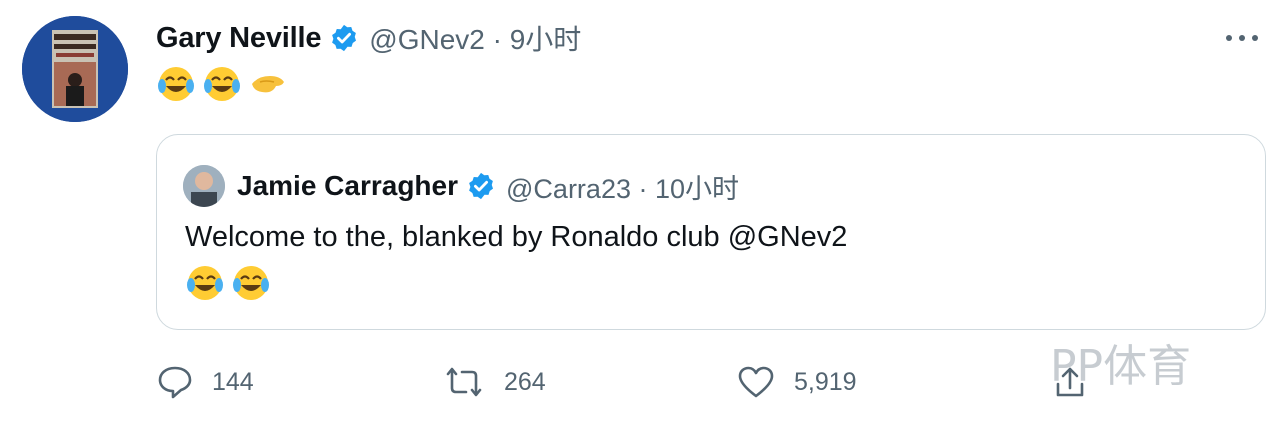  Describe the element at coordinates (205, 382) in the screenshot. I see `reply-button: 144` at that location.